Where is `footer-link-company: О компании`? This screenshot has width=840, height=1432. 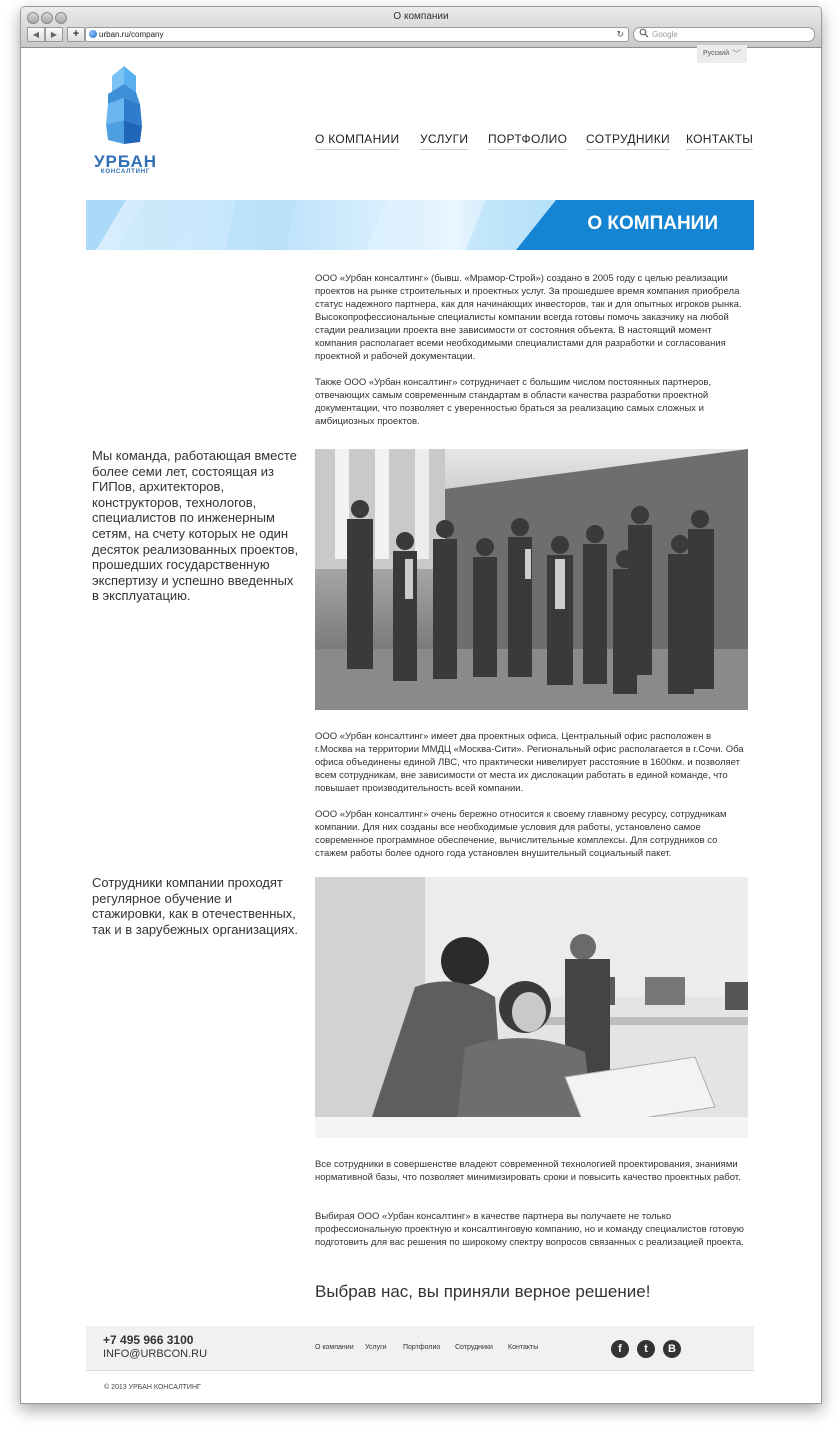 footer-link-company: О компании is located at coordinates (334, 1347).